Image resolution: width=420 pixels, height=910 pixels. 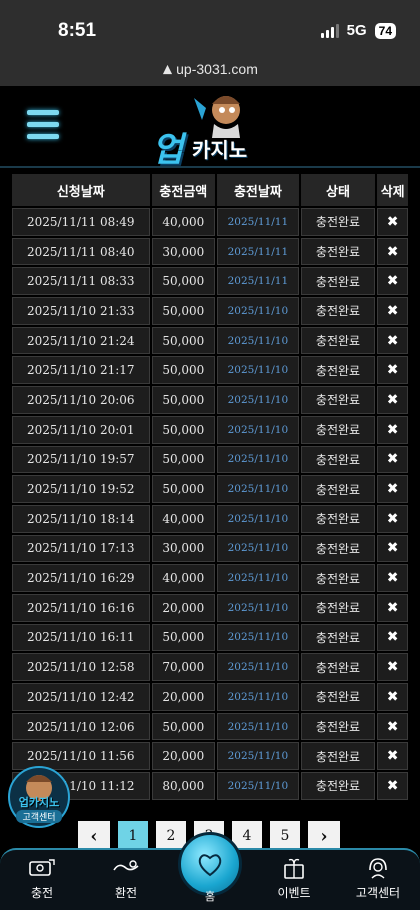 What do you see at coordinates (81, 518) in the screenshot?
I see `cell-requested-date: 2025/11/10 18:14` at bounding box center [81, 518].